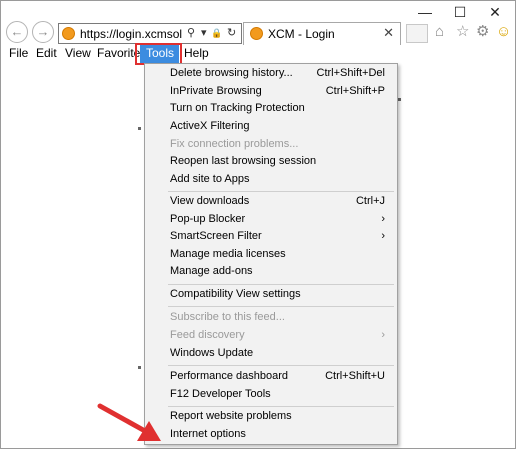 This screenshot has width=516, height=449. I want to click on menu-item-shortcut: Ctrl+Shift+P, so click(355, 91).